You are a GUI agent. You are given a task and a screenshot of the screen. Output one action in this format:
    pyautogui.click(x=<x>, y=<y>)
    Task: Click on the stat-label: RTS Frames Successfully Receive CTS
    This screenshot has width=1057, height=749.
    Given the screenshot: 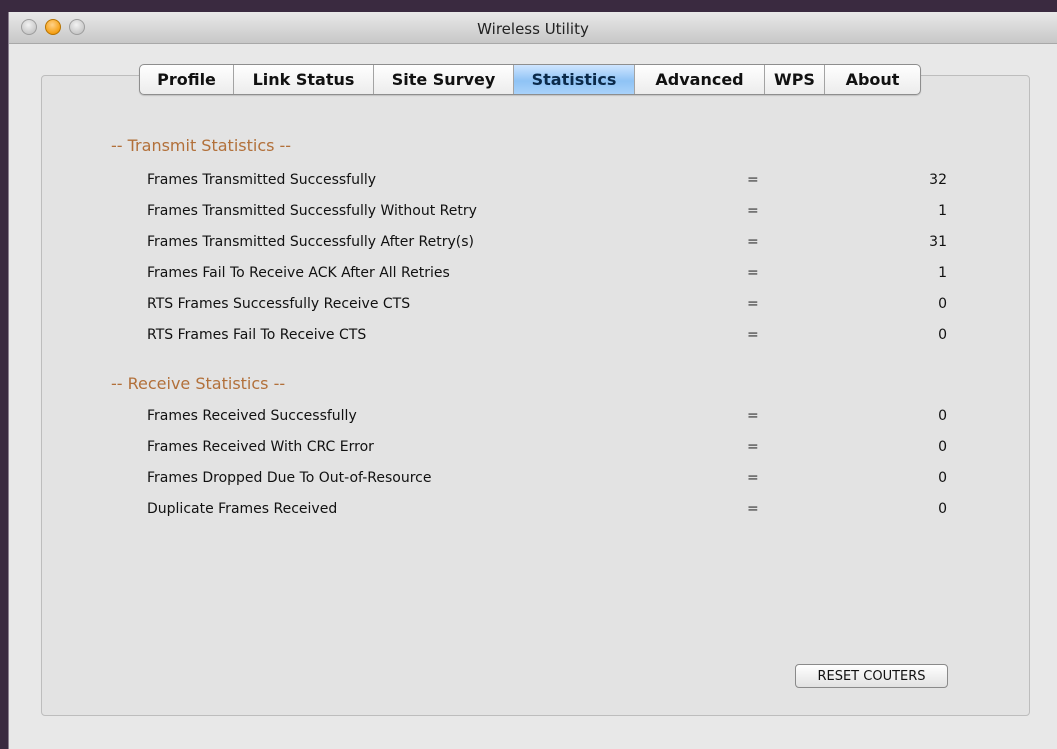 What is the action you would take?
    pyautogui.click(x=279, y=304)
    